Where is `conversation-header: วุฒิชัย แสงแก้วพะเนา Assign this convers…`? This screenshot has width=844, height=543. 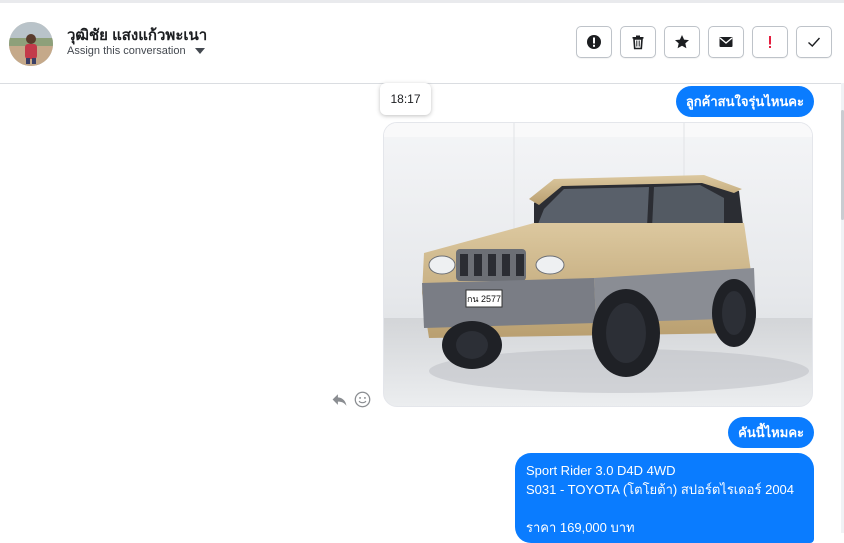
conversation-header: วุฒิชัย แสงแก้วพะเนา Assign this convers… is located at coordinates (422, 43).